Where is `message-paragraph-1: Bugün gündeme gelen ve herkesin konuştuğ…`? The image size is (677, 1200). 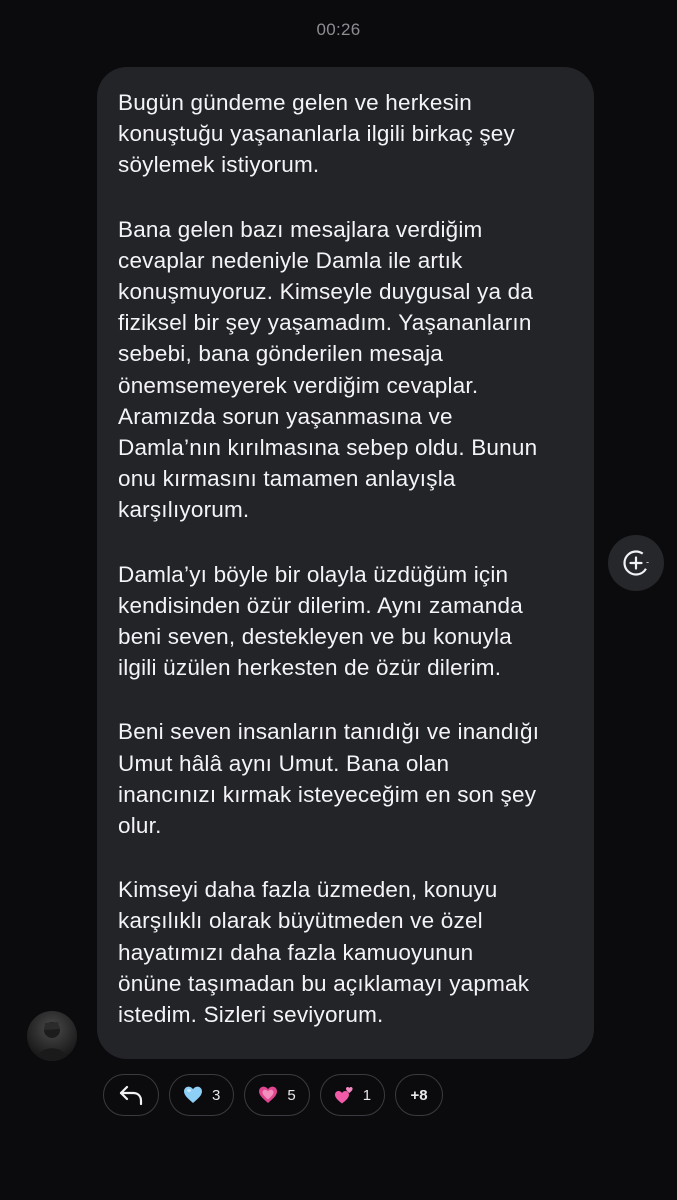 message-paragraph-1: Bugün gündeme gelen ve herkesin konuştuğ… is located at coordinates (316, 134).